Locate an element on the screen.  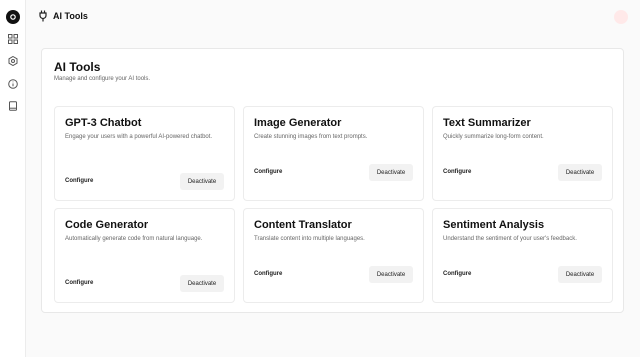
dashboard-icon is located at coordinates (13, 39).